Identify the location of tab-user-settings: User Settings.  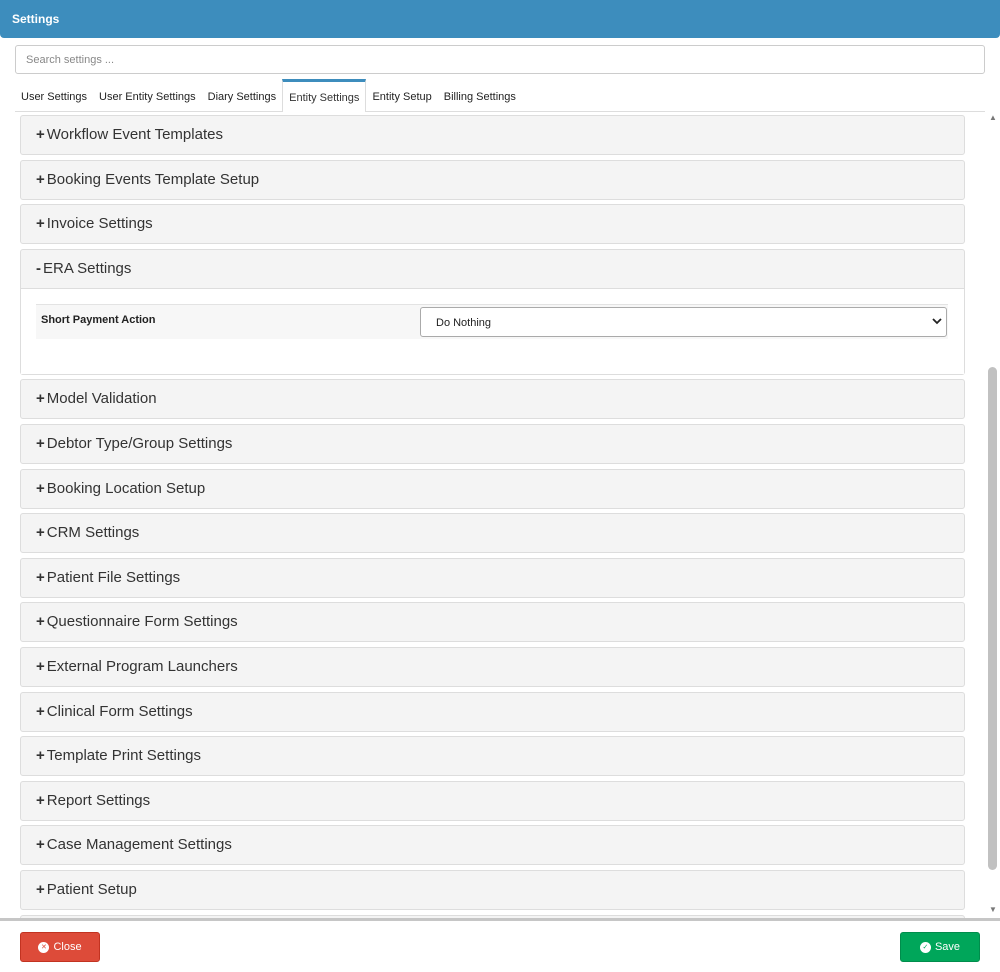
(54, 95).